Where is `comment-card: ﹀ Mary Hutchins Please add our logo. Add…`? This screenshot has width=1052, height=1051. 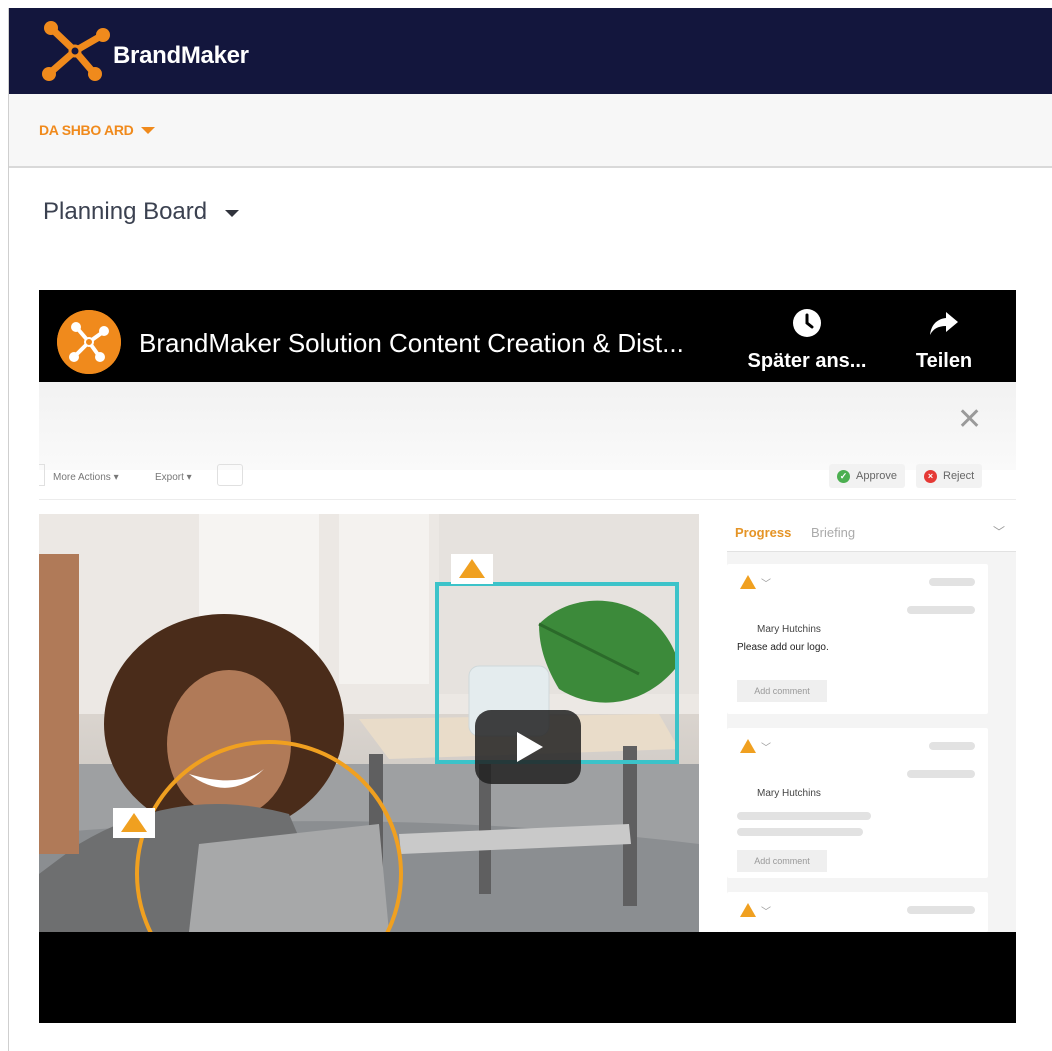 comment-card: ﹀ Mary Hutchins Please add our logo. Add… is located at coordinates (857, 639).